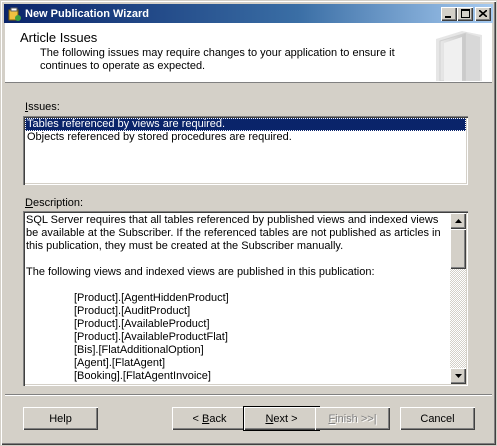 The height and width of the screenshot is (446, 497). I want to click on list-item: [Product].[AvailableProductFlat], so click(151, 337).